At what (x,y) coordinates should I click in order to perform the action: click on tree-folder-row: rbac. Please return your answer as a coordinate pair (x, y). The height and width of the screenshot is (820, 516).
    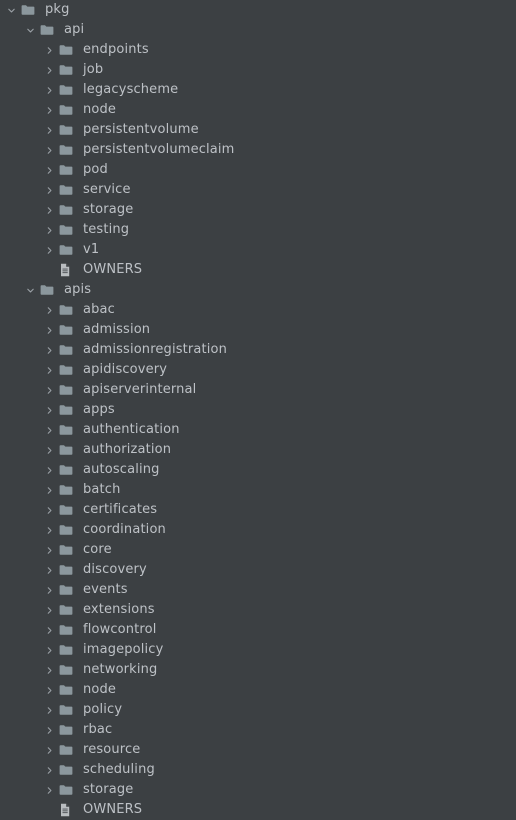
    Looking at the image, I should click on (258, 730).